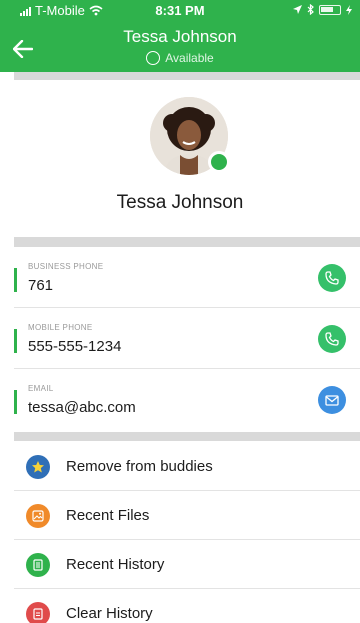  What do you see at coordinates (153, 58) in the screenshot?
I see `availability-dot-icon` at bounding box center [153, 58].